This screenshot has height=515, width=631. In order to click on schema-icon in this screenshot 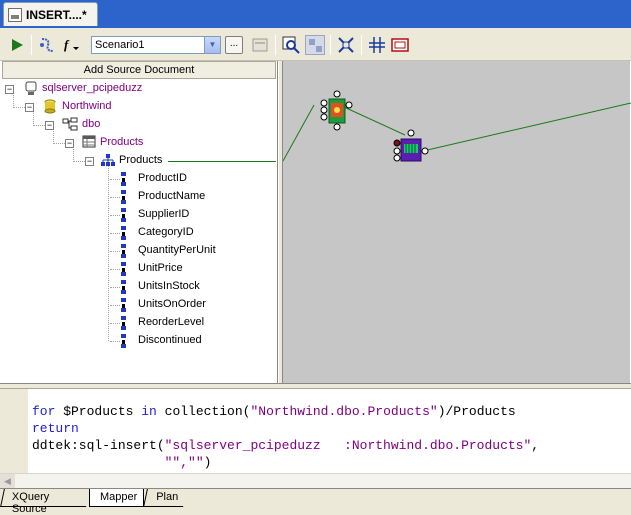, I will do `click(70, 124)`.